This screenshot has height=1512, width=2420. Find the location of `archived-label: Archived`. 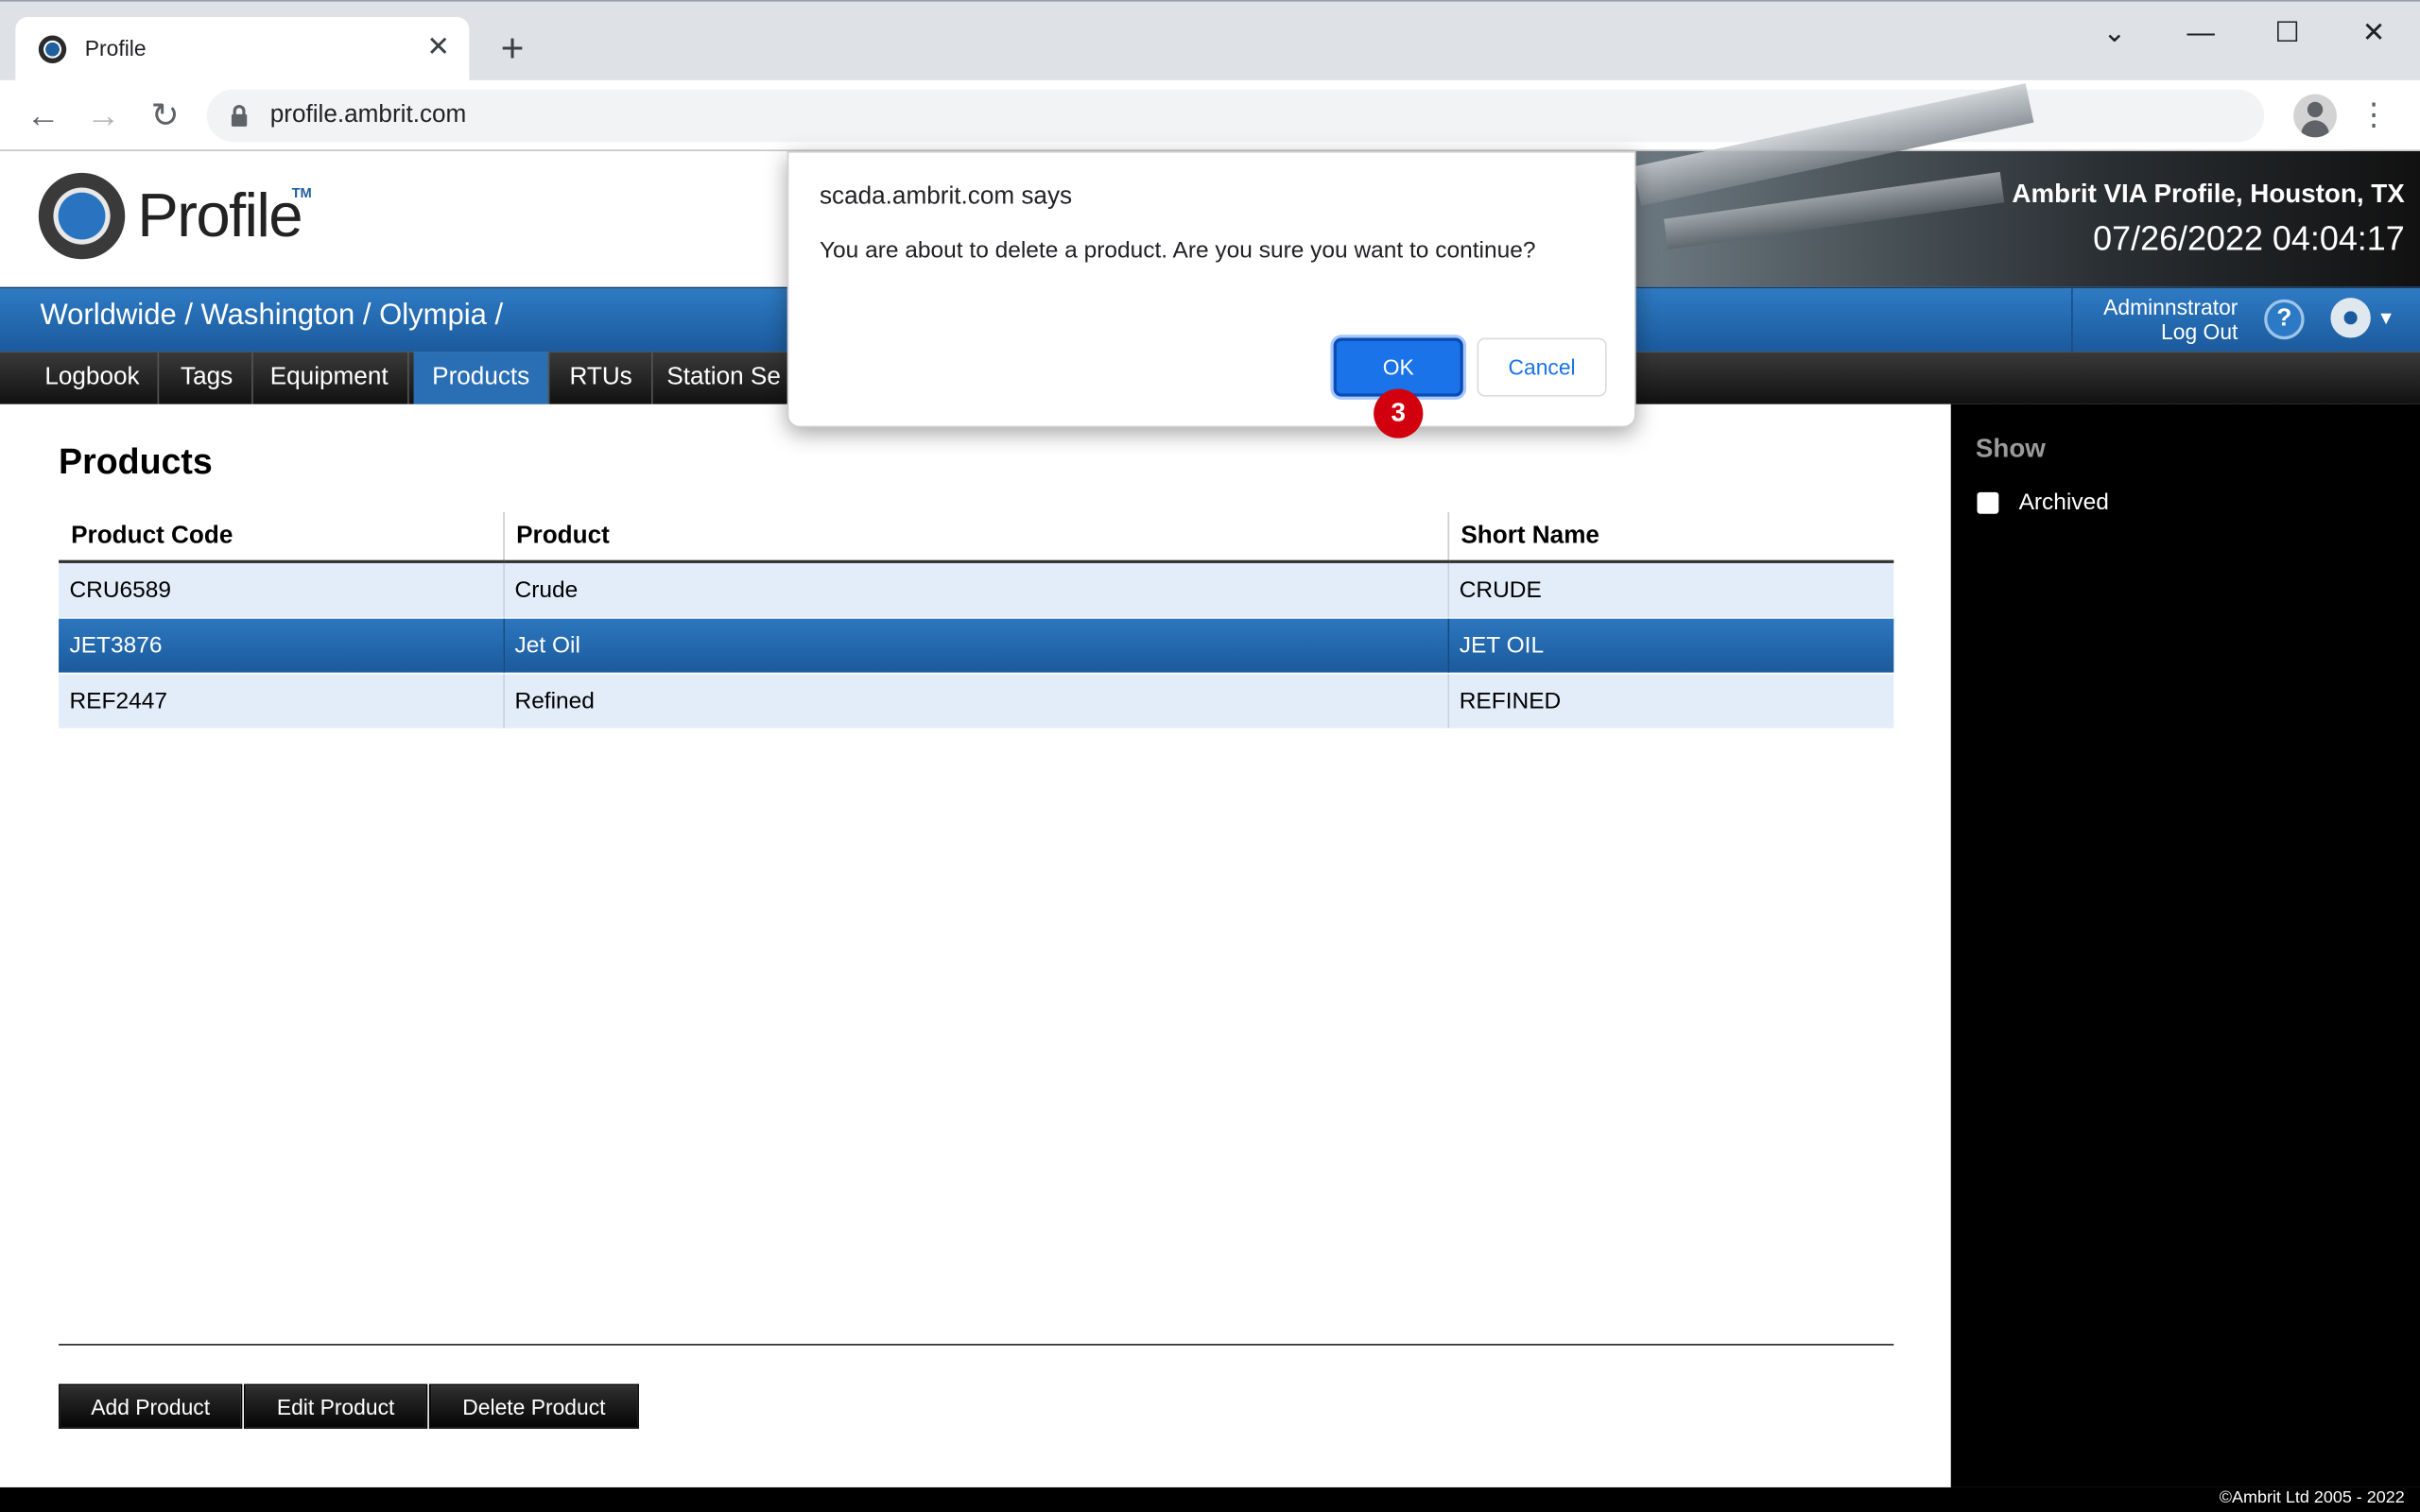

archived-label: Archived is located at coordinates (2064, 503).